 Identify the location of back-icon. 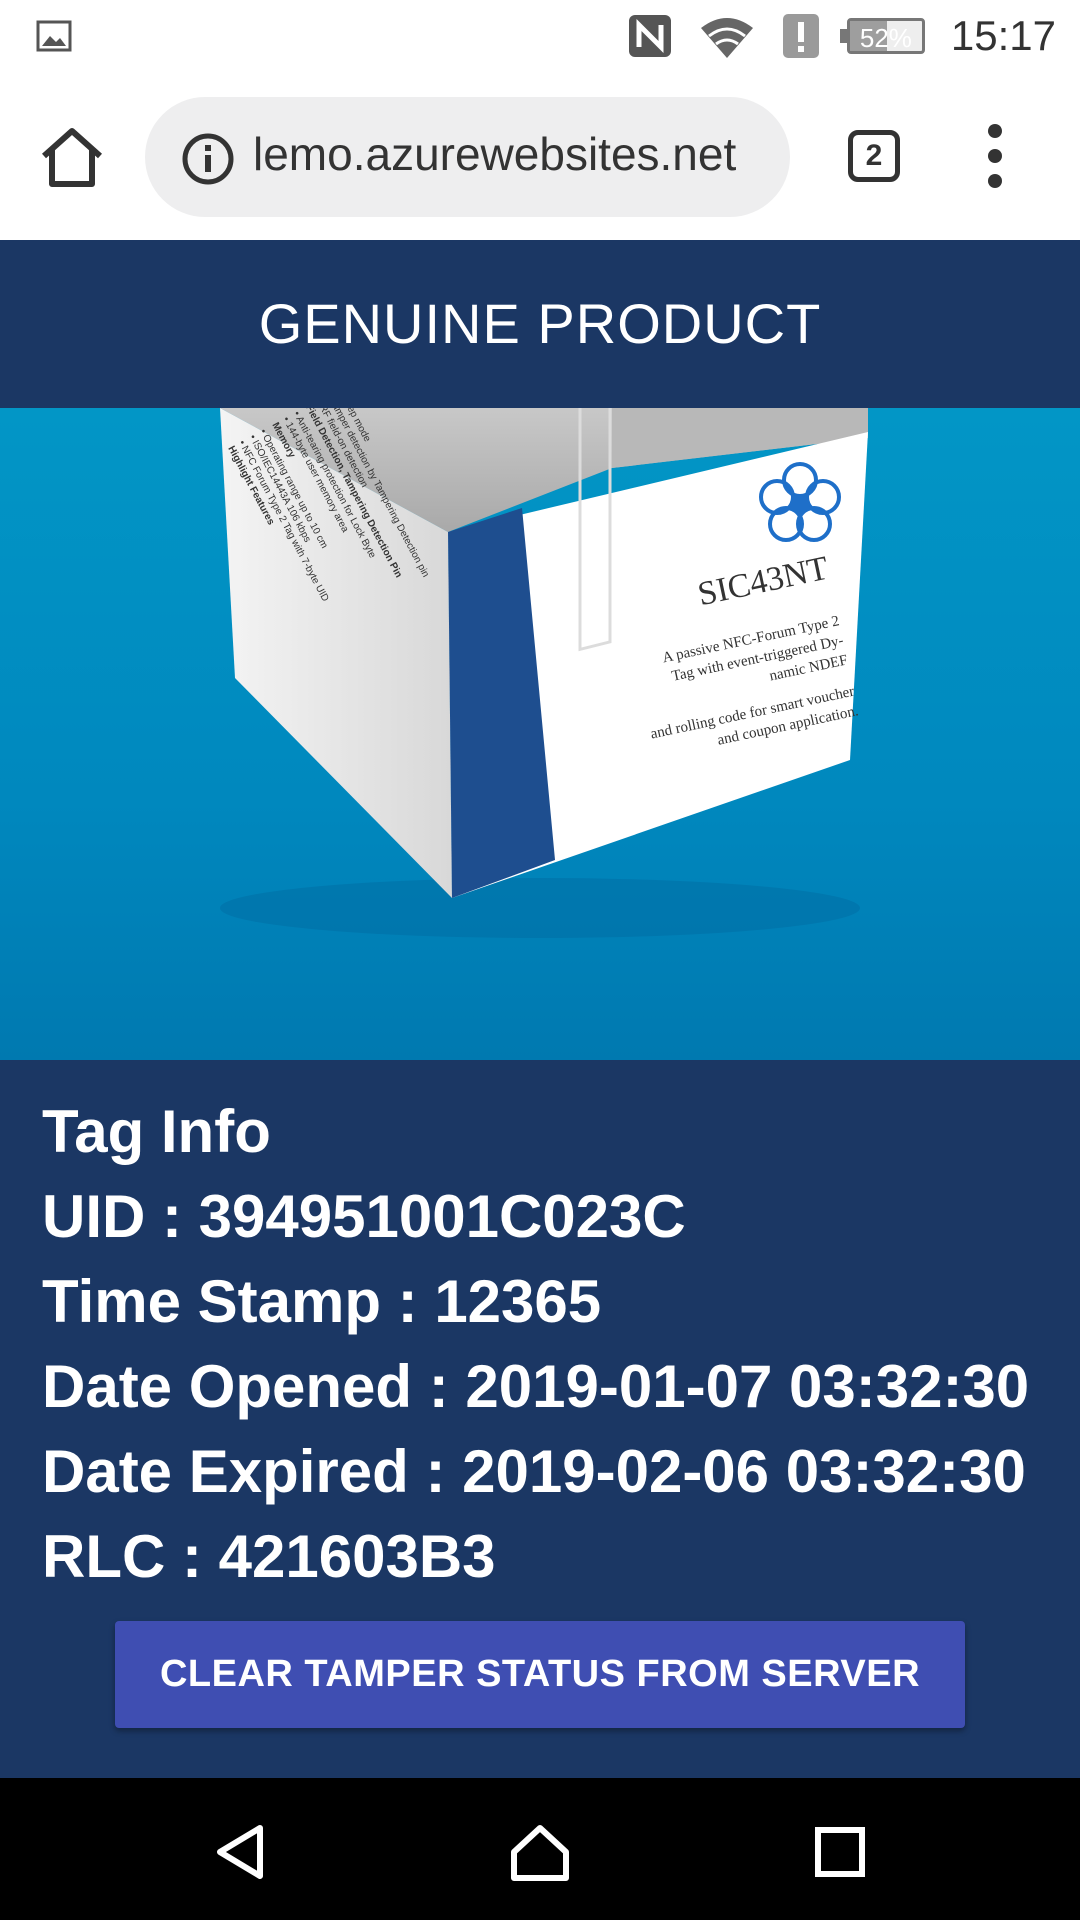
(240, 1852).